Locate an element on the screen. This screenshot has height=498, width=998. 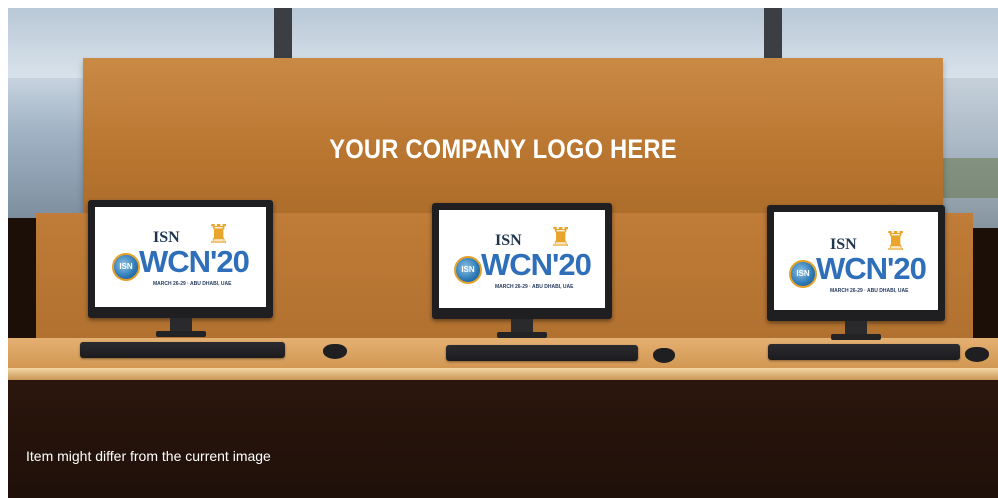
airport-view is located at coordinates (968, 153).